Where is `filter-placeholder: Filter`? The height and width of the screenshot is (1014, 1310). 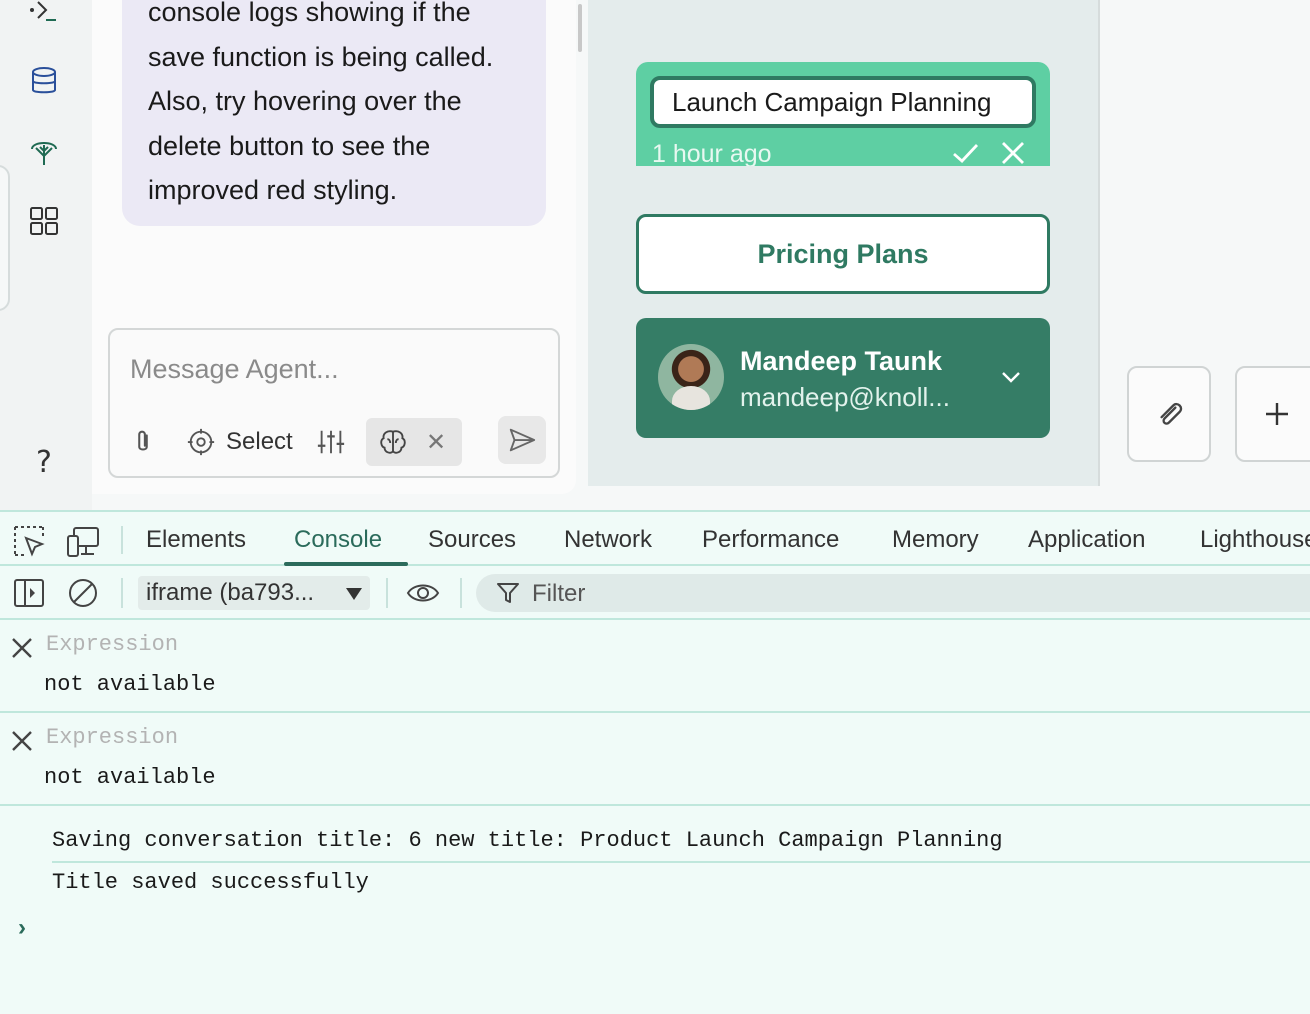 filter-placeholder: Filter is located at coordinates (559, 593).